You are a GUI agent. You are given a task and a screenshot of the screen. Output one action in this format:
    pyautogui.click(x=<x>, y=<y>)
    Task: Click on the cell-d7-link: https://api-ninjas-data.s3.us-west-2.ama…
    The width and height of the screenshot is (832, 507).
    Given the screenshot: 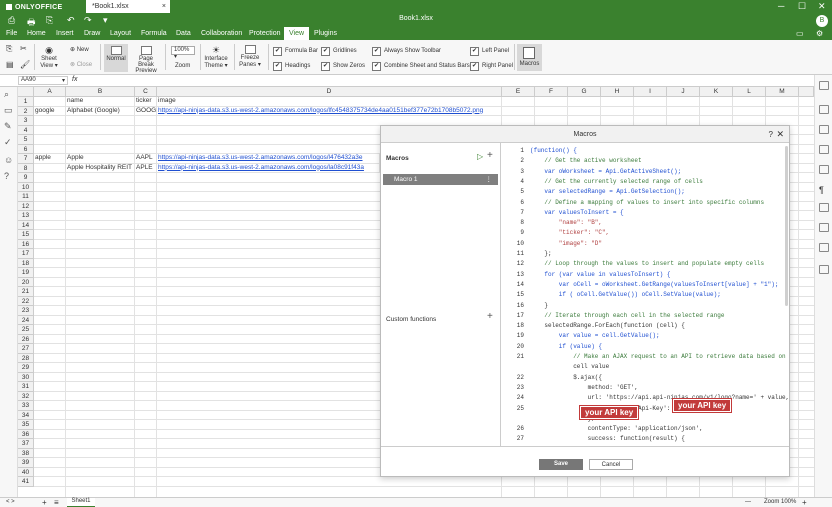 What is the action you would take?
    pyautogui.click(x=268, y=159)
    